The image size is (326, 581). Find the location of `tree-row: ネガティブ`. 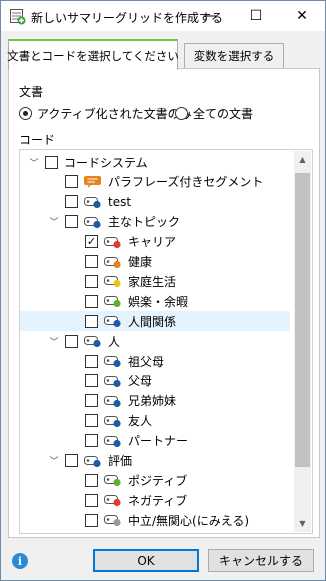

tree-row: ネガティブ is located at coordinates (155, 500).